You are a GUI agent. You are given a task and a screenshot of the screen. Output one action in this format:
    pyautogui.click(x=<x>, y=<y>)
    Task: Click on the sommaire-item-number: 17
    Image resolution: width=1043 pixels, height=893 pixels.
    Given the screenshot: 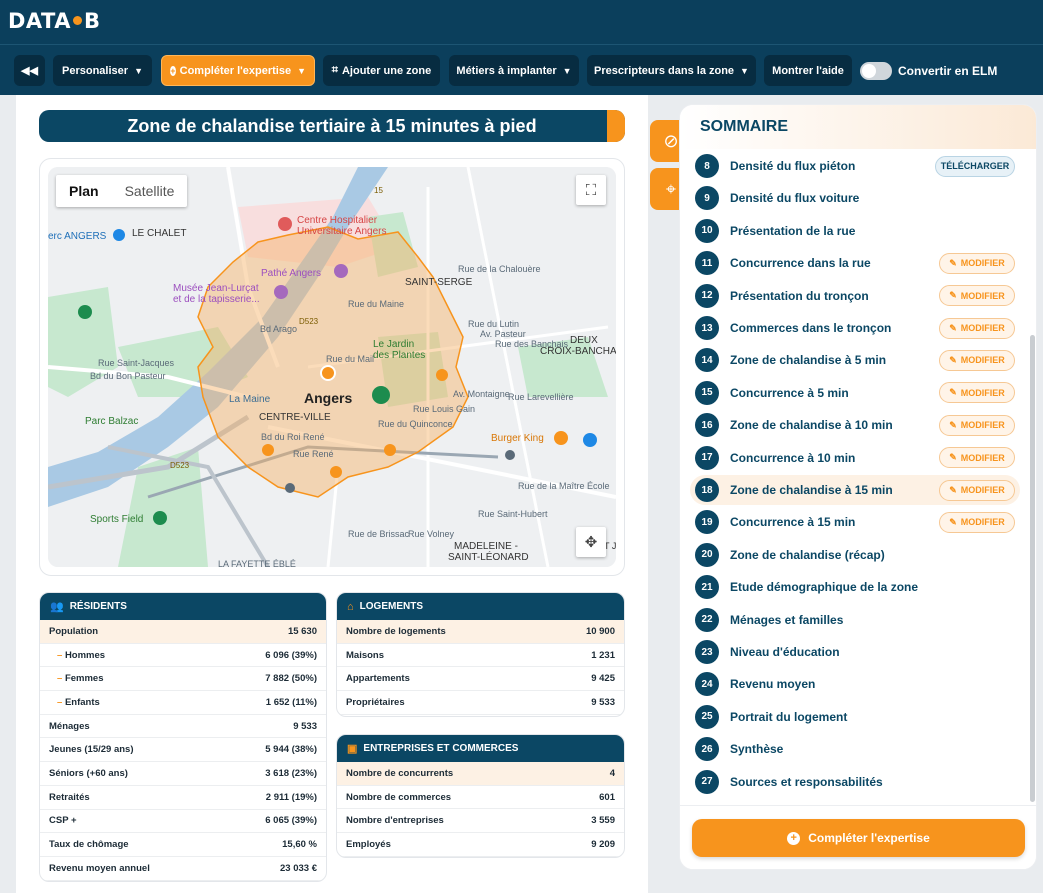 What is the action you would take?
    pyautogui.click(x=707, y=457)
    